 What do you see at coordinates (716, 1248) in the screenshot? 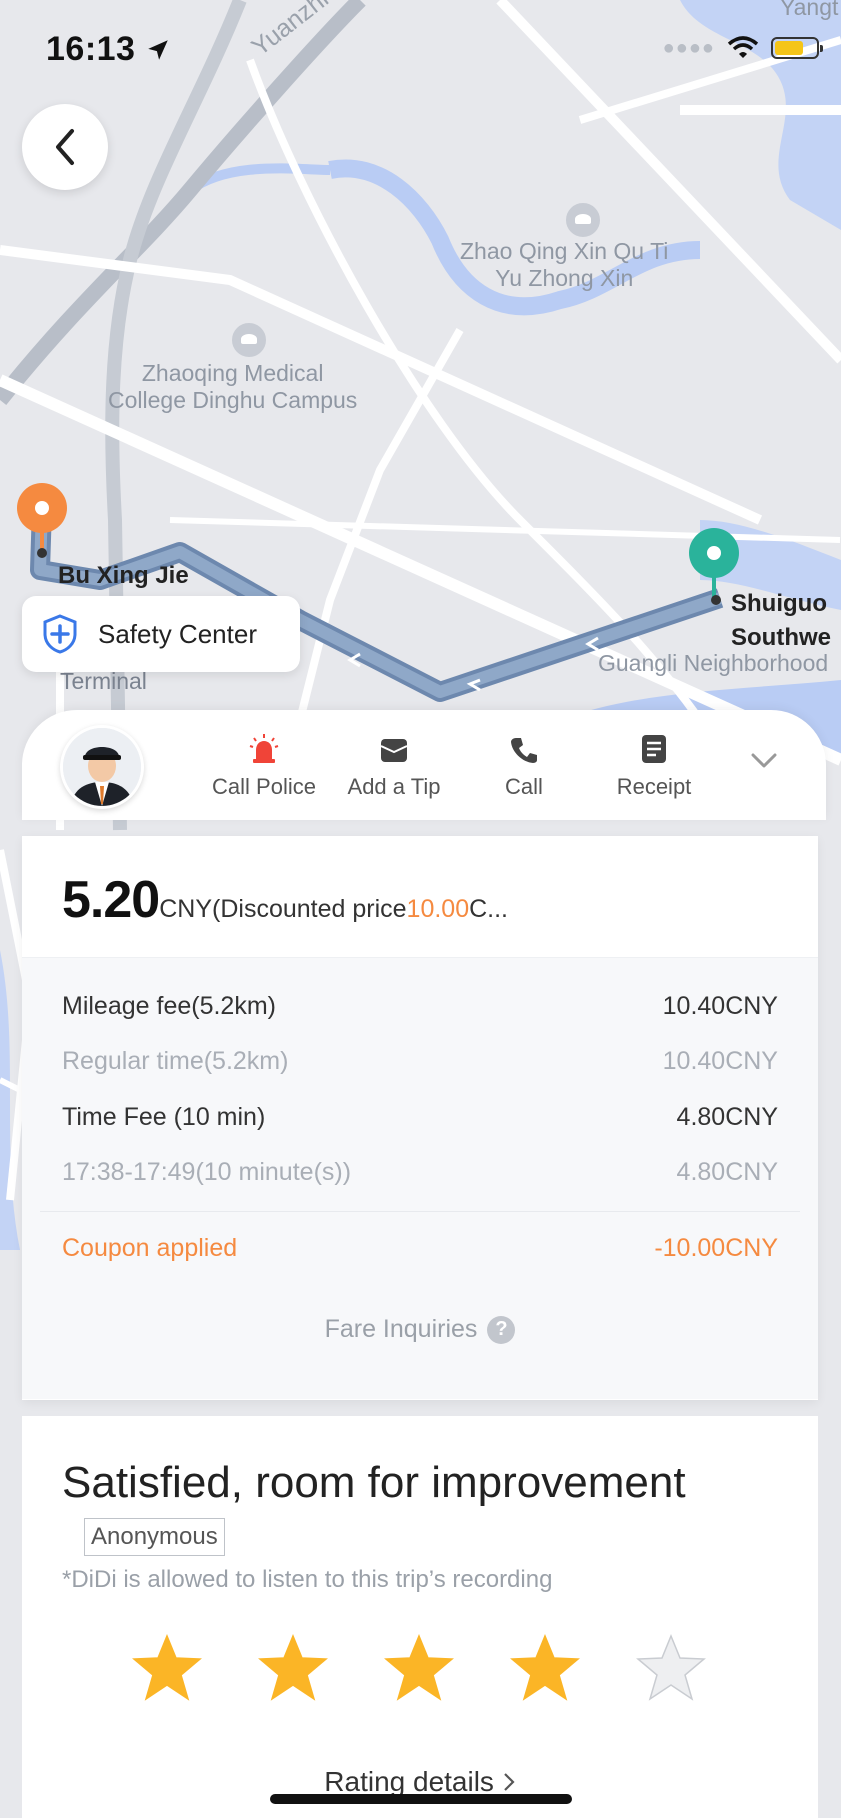
I see `coupon-value: -10.00CNY` at bounding box center [716, 1248].